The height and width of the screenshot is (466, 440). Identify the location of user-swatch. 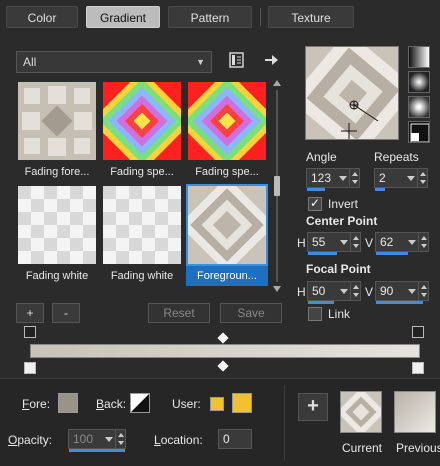
(242, 403).